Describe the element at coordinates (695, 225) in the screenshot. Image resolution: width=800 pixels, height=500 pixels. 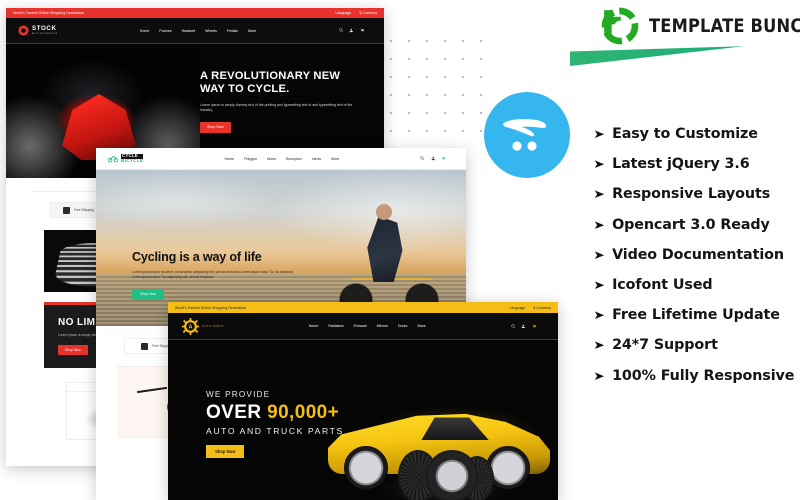
I see `feature-item: ➤ Opencart 3.0 Ready` at that location.